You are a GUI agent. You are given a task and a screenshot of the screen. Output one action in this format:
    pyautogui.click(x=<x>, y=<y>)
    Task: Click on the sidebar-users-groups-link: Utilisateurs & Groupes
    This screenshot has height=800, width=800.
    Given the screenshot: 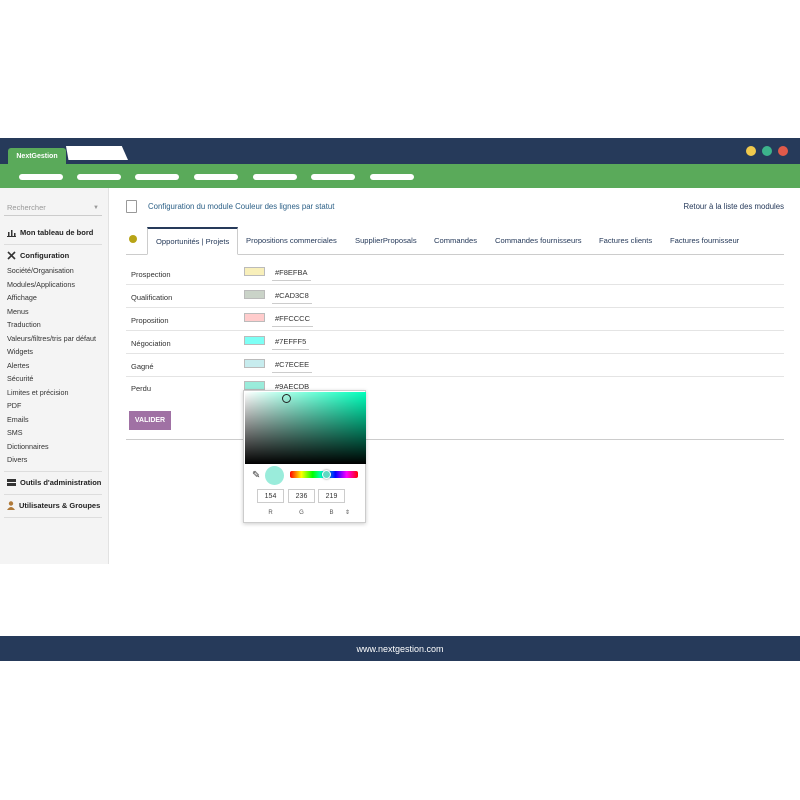 What is the action you would take?
    pyautogui.click(x=53, y=505)
    